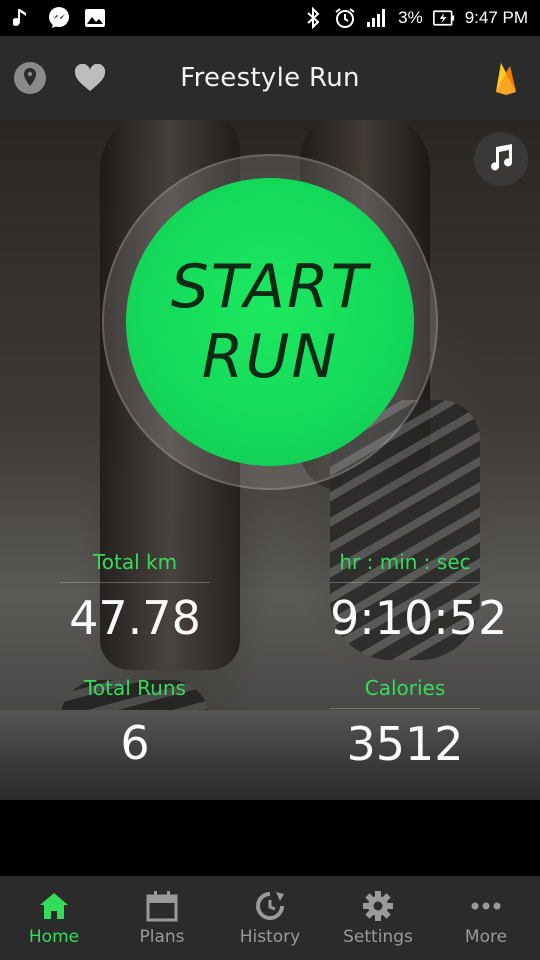  Describe the element at coordinates (59, 18) in the screenshot. I see `messenger-icon` at that location.